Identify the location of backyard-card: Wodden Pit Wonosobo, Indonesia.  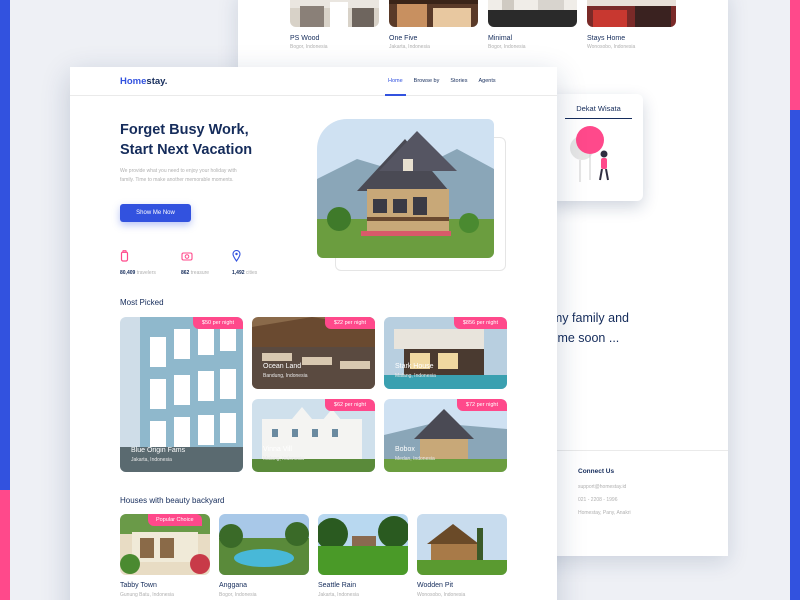
(462, 556).